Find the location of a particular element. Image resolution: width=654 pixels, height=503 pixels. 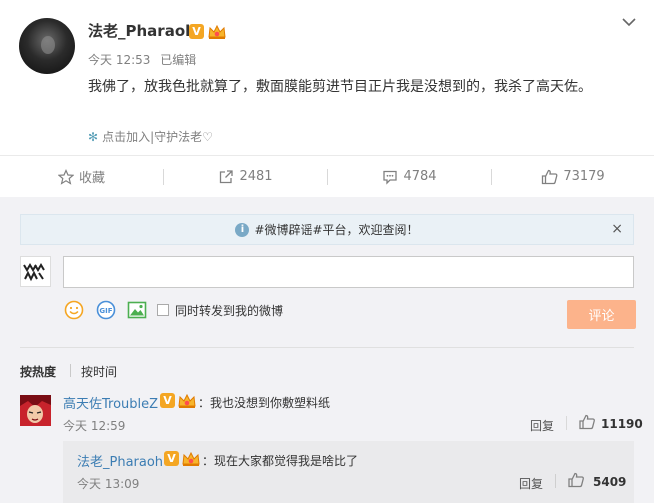

like-button: 73179 is located at coordinates (573, 176).